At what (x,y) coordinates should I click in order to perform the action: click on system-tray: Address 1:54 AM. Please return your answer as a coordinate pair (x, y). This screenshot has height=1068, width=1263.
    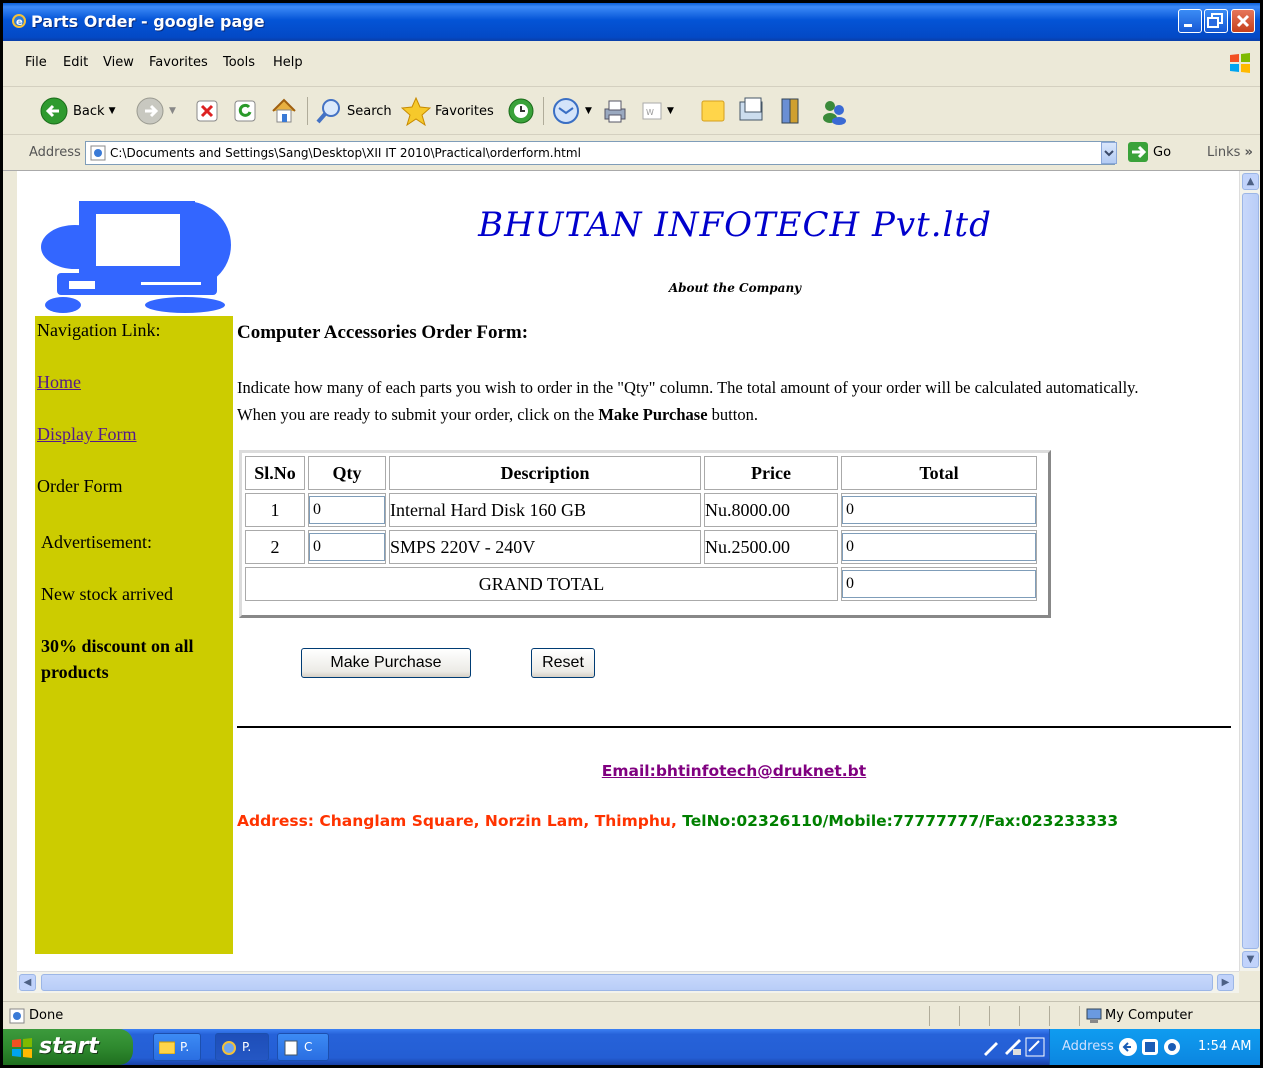
    Looking at the image, I should click on (1154, 1047).